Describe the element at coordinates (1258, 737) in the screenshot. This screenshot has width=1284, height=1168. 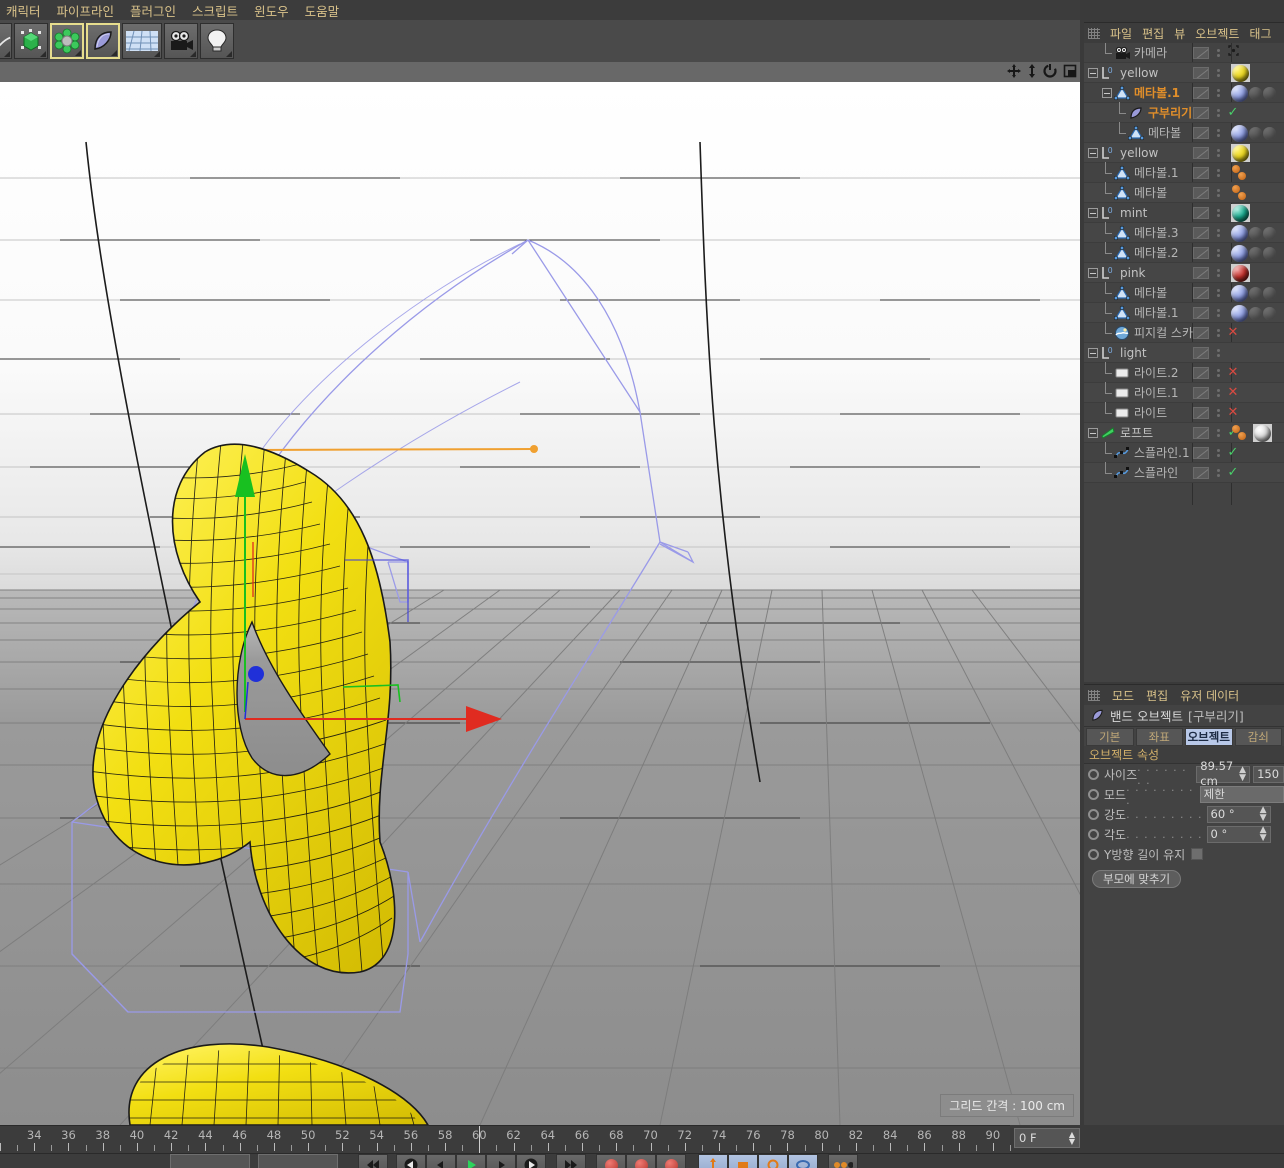
I see `tab-falloff: 감쇠` at that location.